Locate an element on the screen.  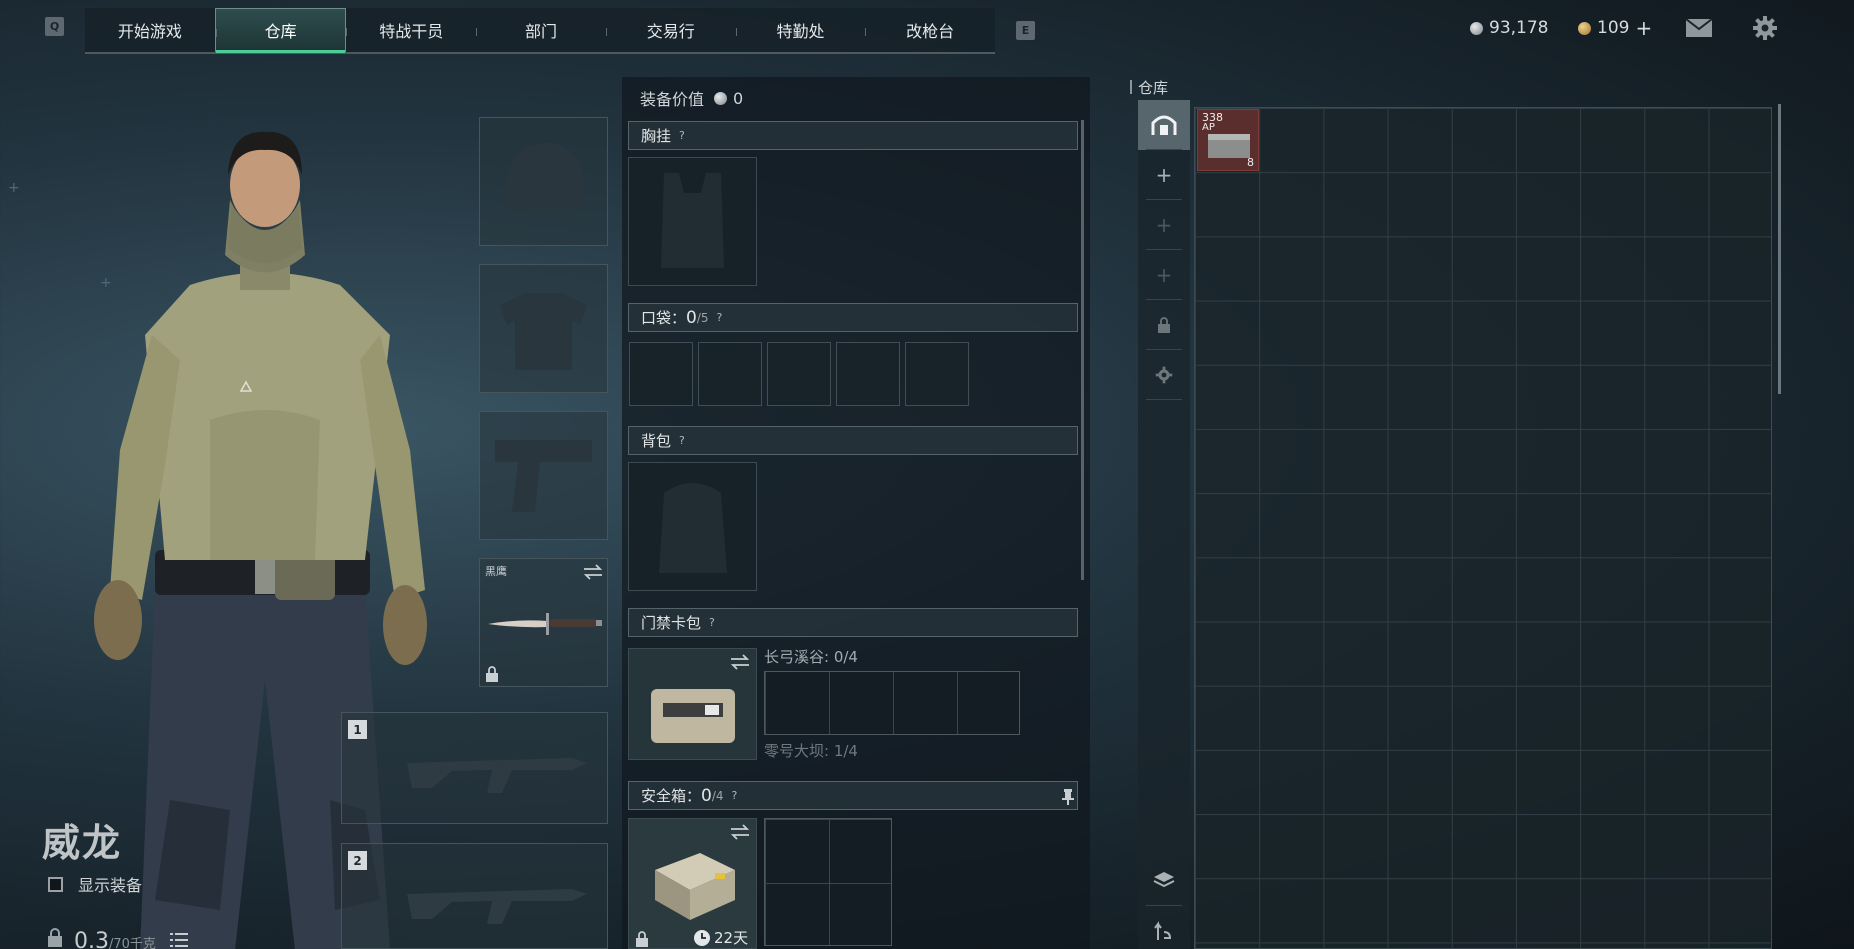
keycard-grid is located at coordinates (892, 703).